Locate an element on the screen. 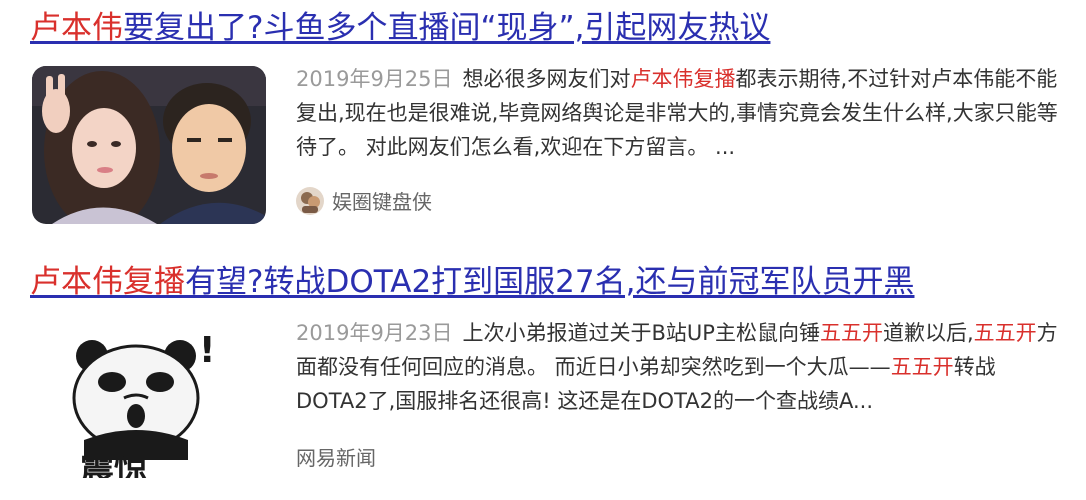 Image resolution: width=1086 pixels, height=500 pixels. result-source: 娱圈键盘侠 is located at coordinates (364, 200).